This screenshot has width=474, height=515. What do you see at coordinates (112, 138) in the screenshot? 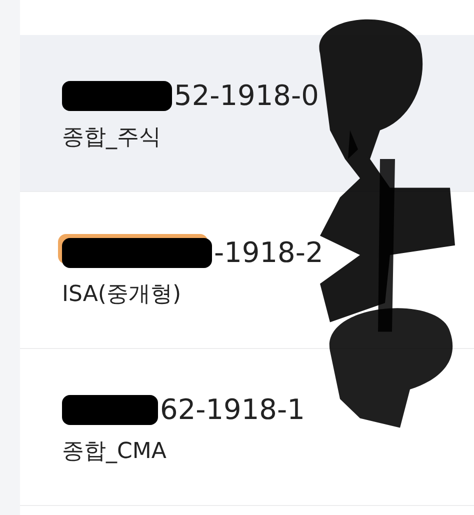
I see `account-type: 종합_주식` at bounding box center [112, 138].